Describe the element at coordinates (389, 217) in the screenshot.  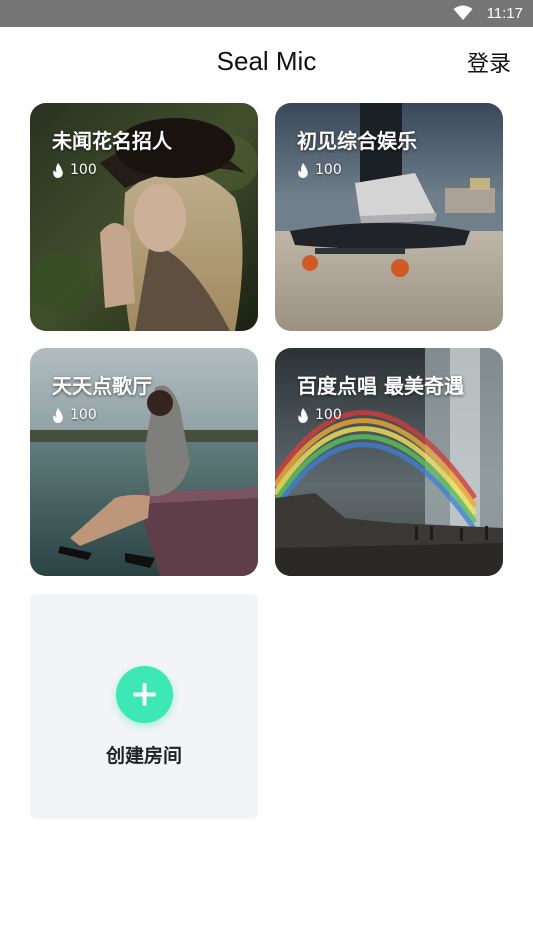
I see `room-card: 初见综合娱乐 100` at that location.